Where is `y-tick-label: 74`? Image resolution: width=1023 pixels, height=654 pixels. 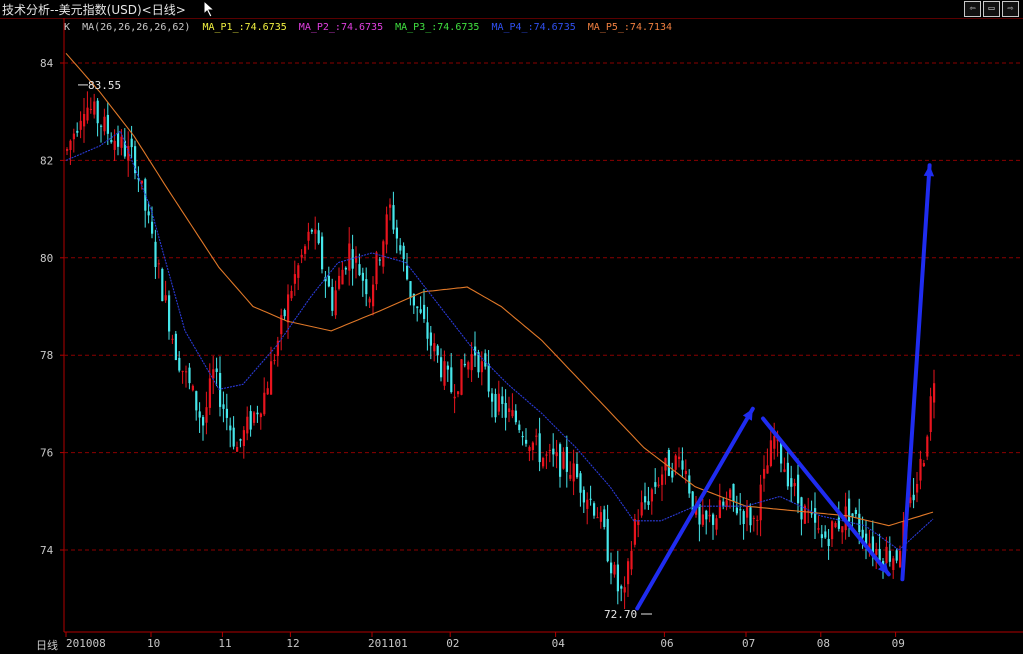 y-tick-label: 74 is located at coordinates (47, 550).